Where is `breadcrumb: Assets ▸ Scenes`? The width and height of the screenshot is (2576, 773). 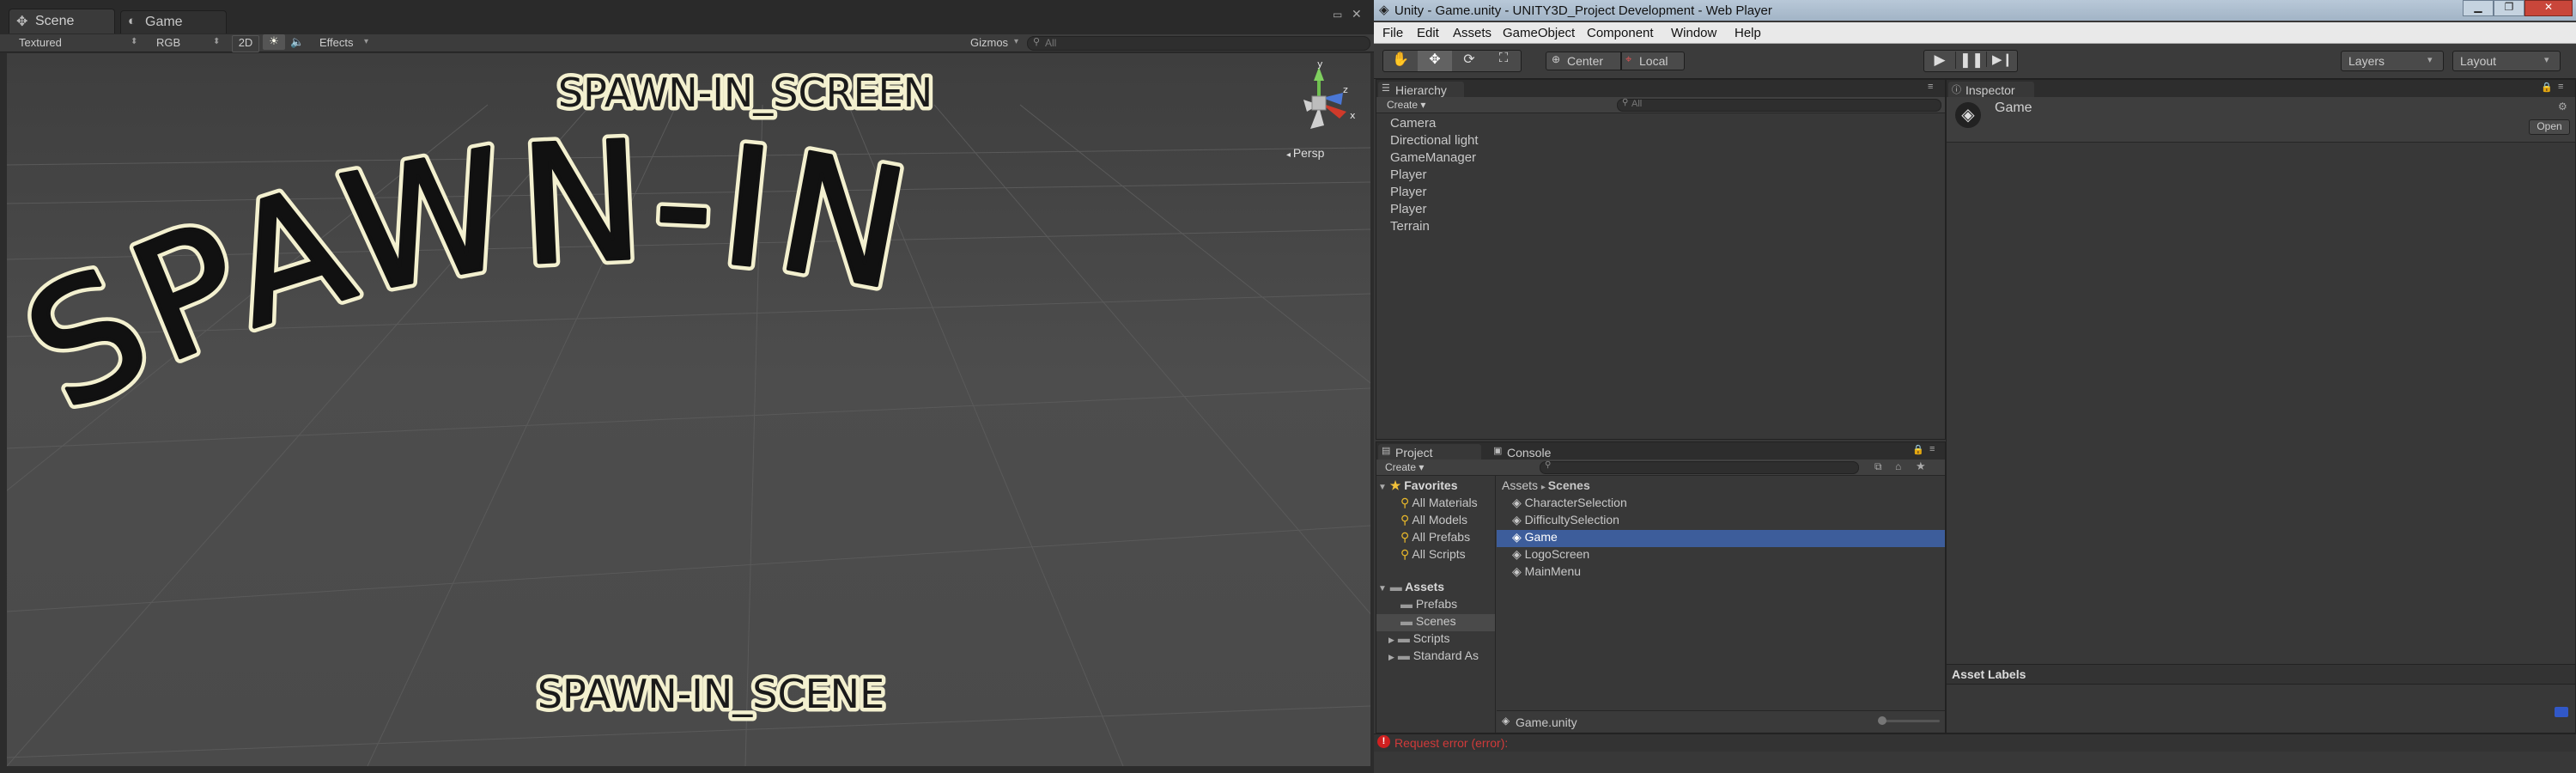
breadcrumb: Assets ▸ Scenes is located at coordinates (1546, 485).